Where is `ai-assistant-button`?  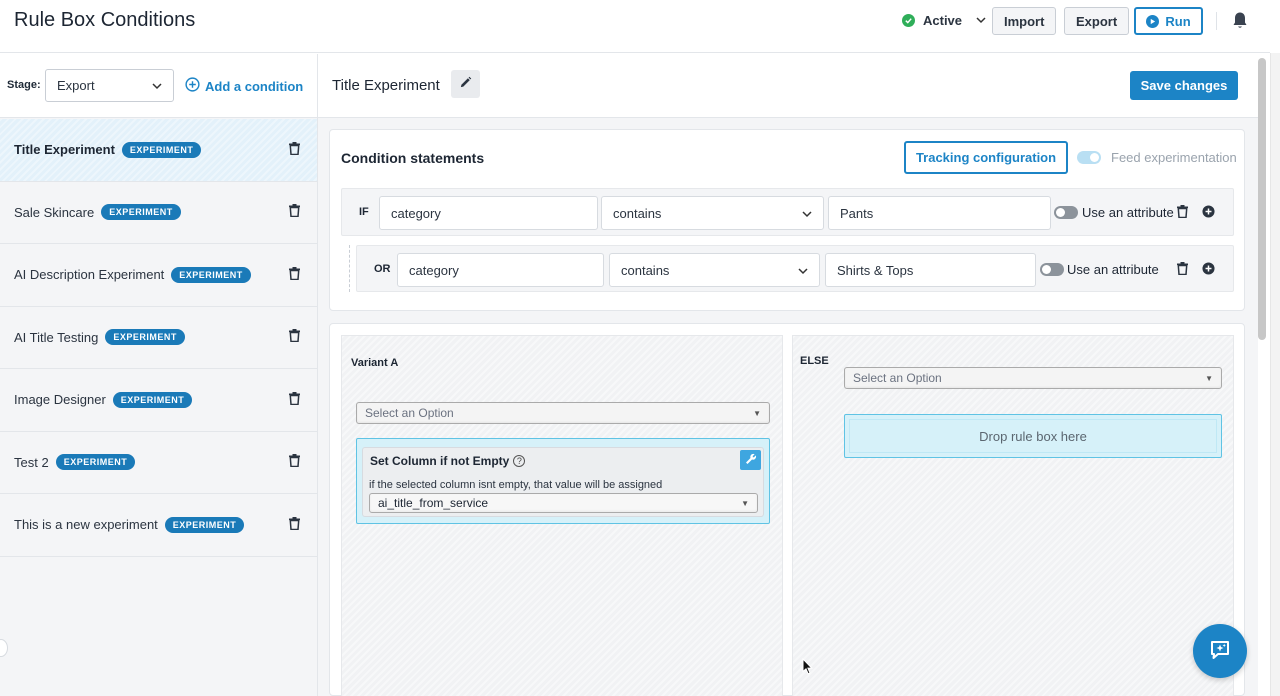
ai-assistant-button is located at coordinates (1220, 651).